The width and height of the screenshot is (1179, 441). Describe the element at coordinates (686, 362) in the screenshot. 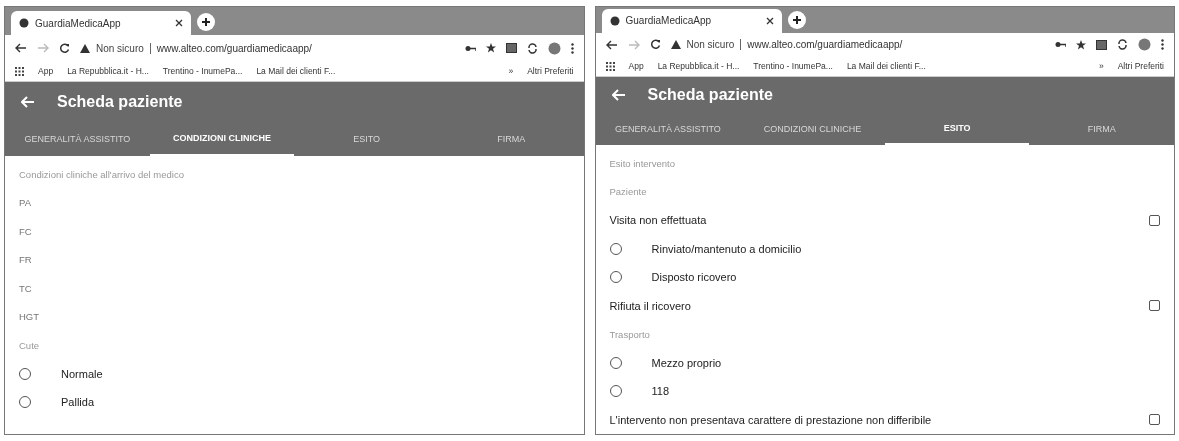

I see `radio-label: Mezzo proprio` at that location.